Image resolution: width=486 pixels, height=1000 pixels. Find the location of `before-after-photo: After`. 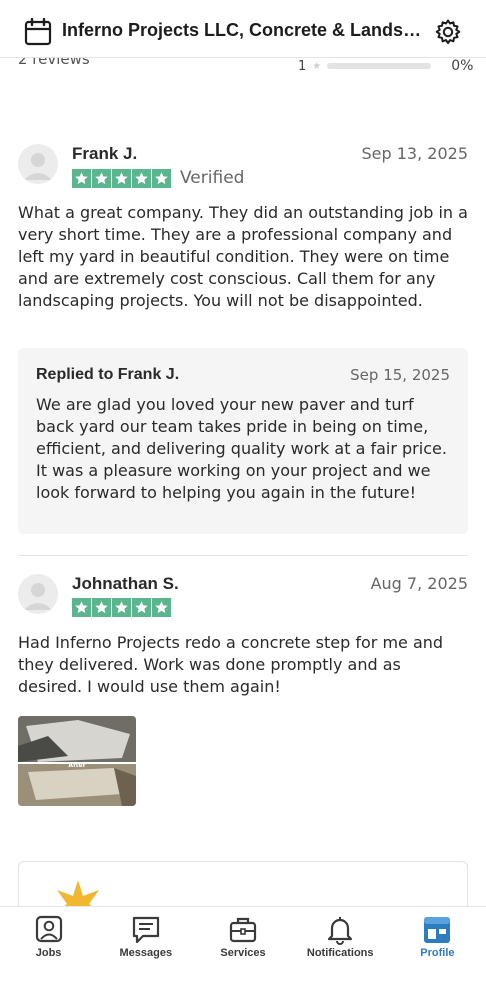

before-after-photo: After is located at coordinates (77, 761).